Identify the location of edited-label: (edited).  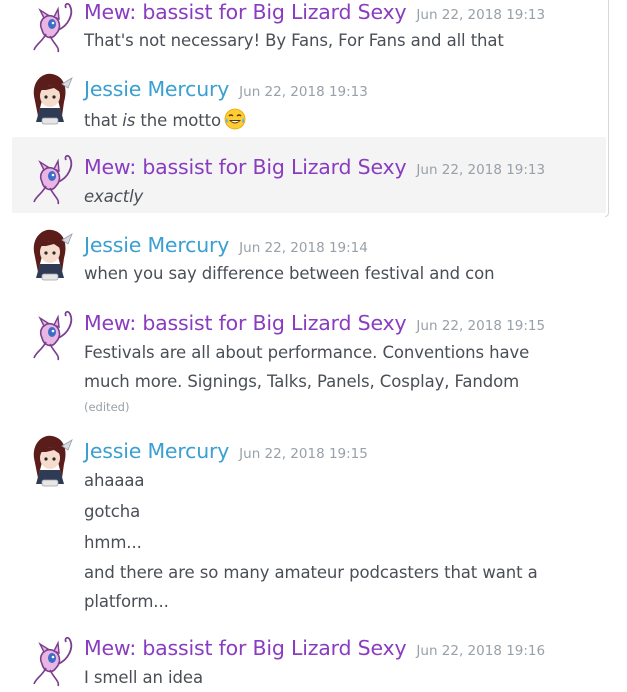
(107, 407).